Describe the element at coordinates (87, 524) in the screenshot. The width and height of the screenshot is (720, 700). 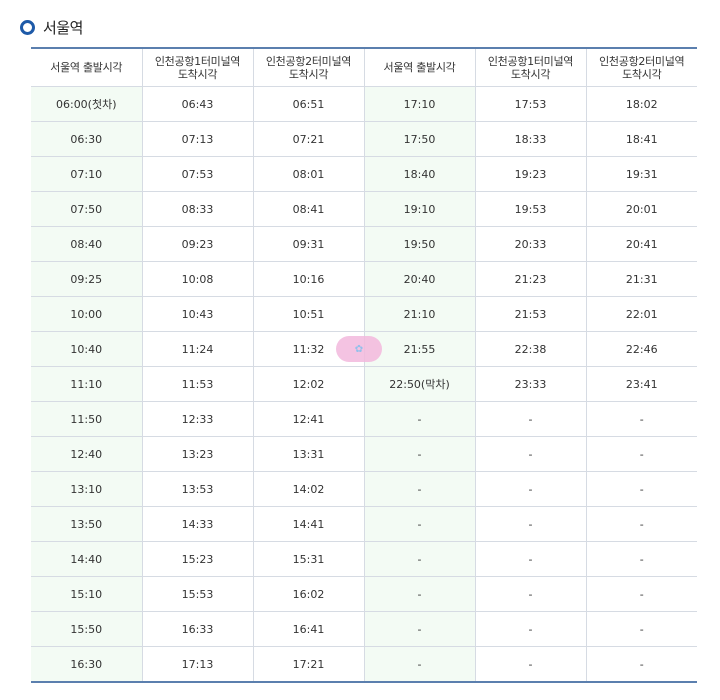
I see `departure-time-cell: 13:50` at that location.